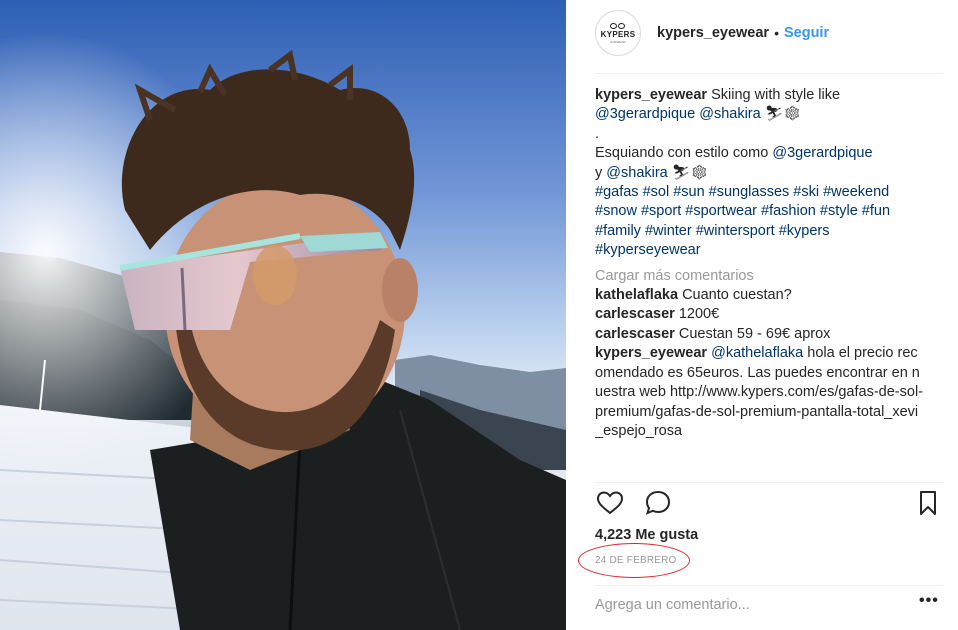 The height and width of the screenshot is (630, 958). What do you see at coordinates (699, 314) in the screenshot?
I see `comment-text: 1200€` at bounding box center [699, 314].